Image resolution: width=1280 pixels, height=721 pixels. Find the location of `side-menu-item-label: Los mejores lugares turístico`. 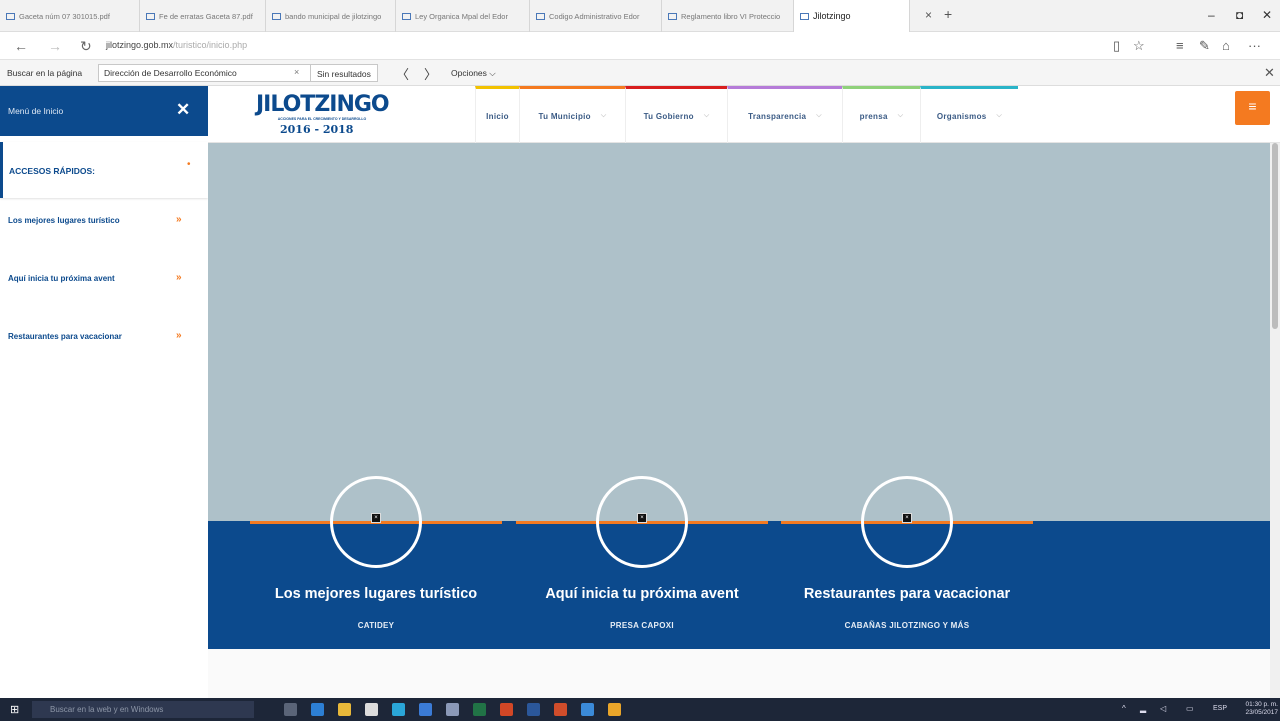

side-menu-item-label: Los mejores lugares turístico is located at coordinates (64, 220).